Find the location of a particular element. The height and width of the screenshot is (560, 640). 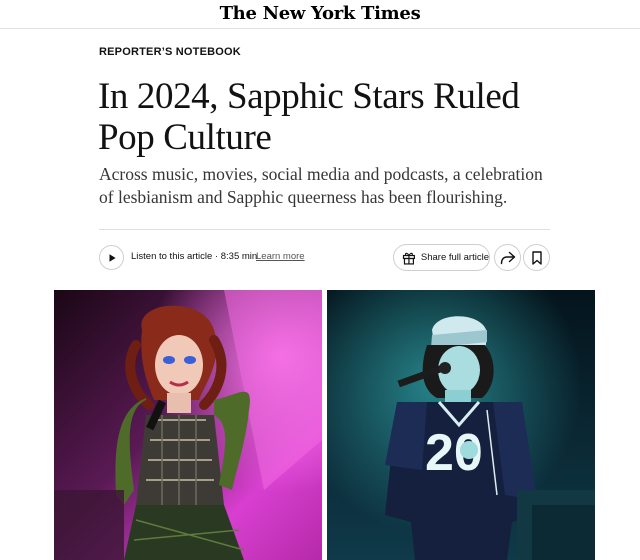

share-button is located at coordinates (507, 257).